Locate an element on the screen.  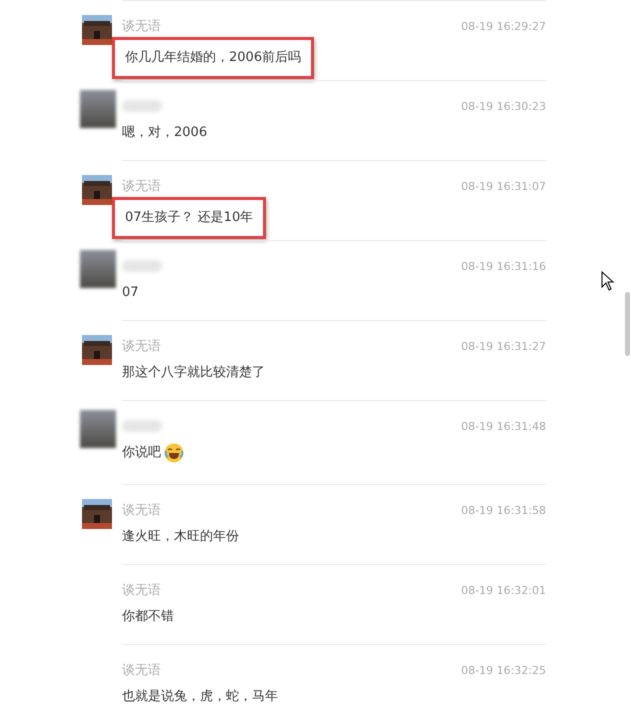
message-time: 08-19 16:30:23 is located at coordinates (503, 106).